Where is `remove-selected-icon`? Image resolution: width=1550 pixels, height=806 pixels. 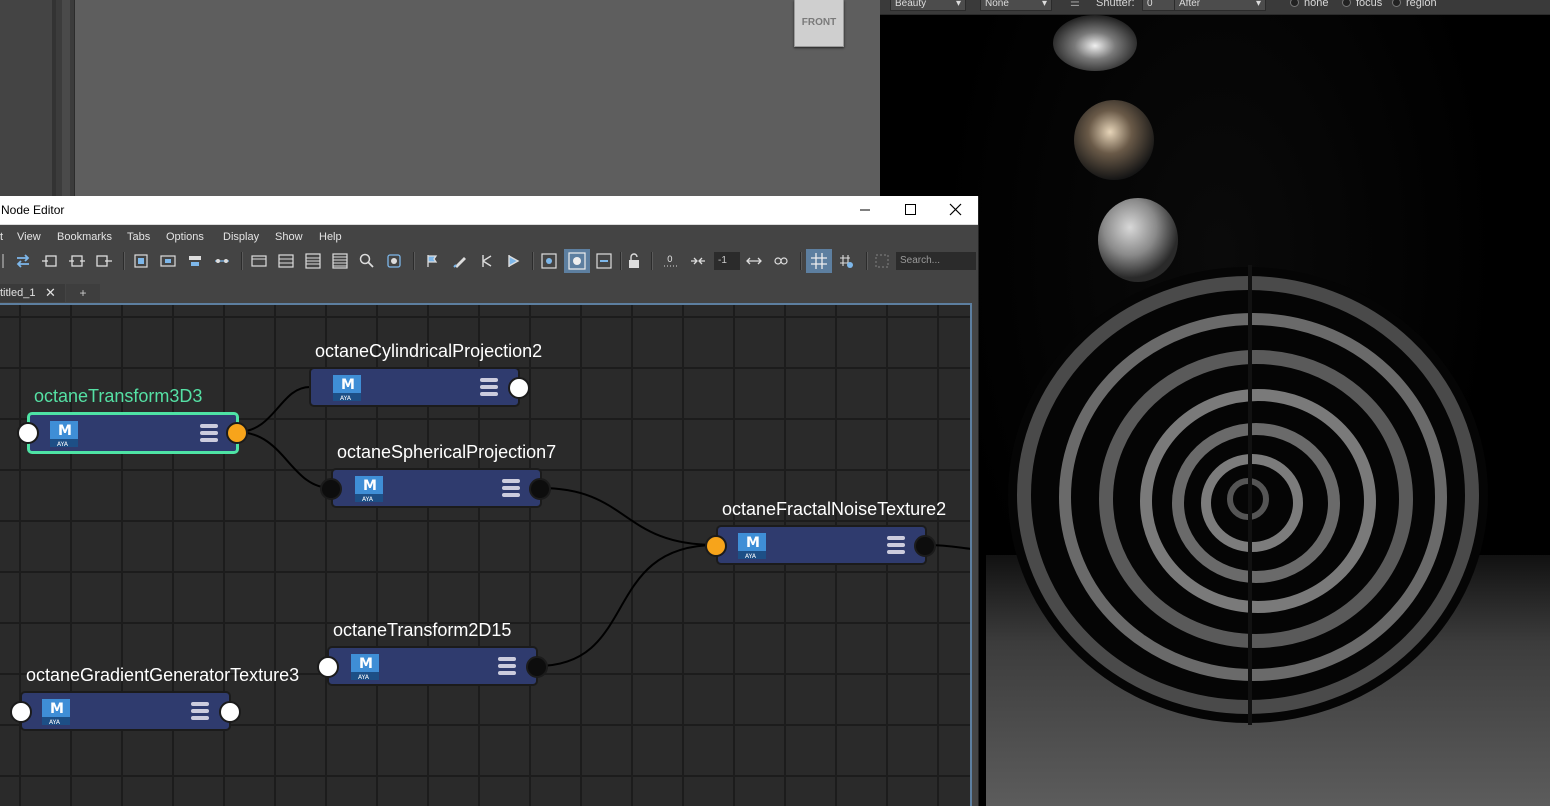
remove-selected-icon is located at coordinates (604, 261).